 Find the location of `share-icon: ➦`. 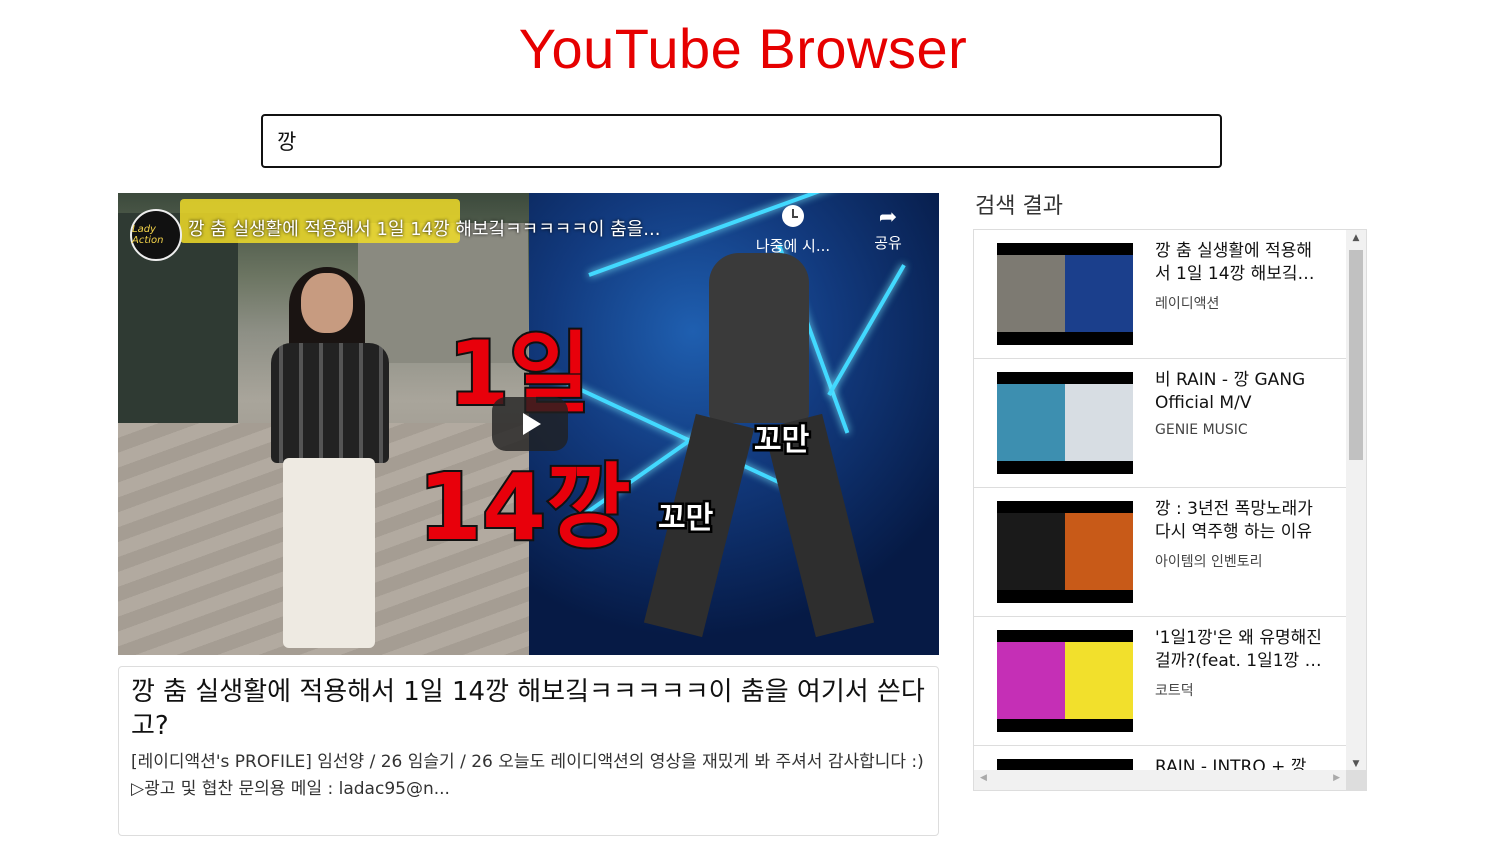

share-icon: ➦ is located at coordinates (888, 217).